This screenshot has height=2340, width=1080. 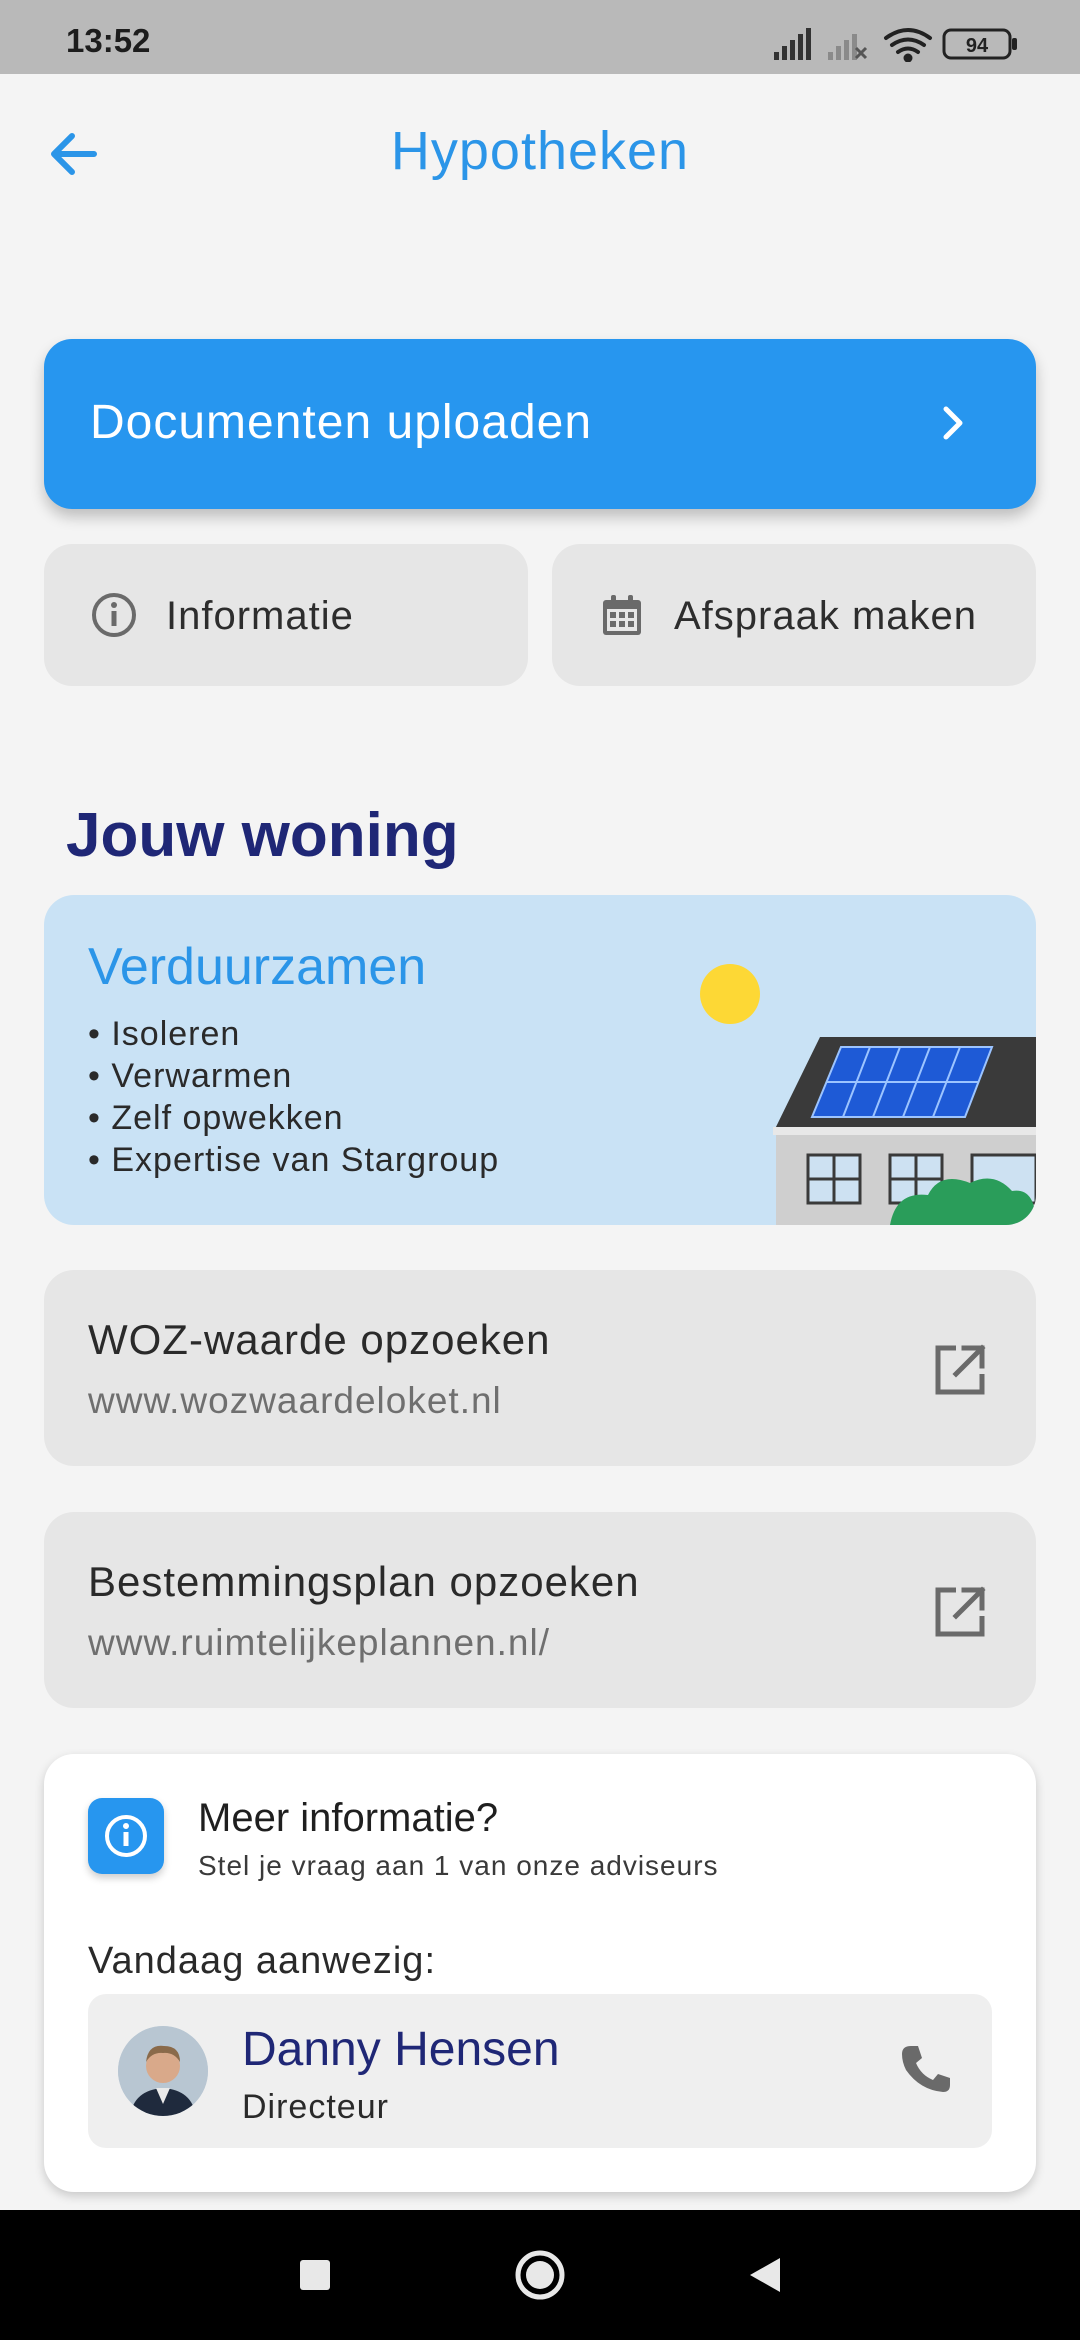 What do you see at coordinates (364, 1581) in the screenshot?
I see `zoning-plan-title: Bestemmingsplan opzoeken` at bounding box center [364, 1581].